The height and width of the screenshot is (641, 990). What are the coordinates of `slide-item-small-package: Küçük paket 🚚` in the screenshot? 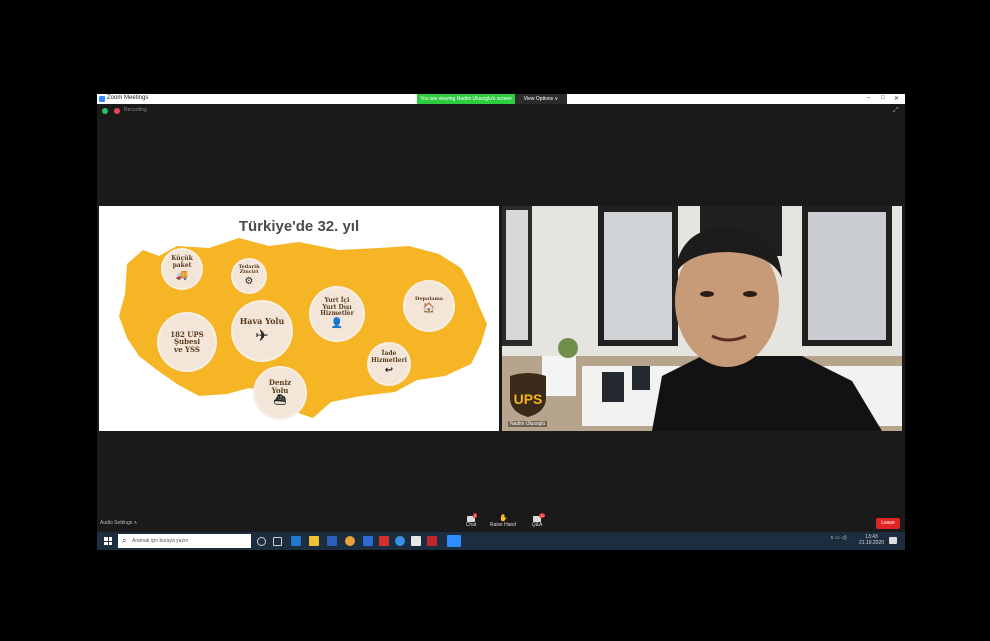 It's located at (182, 269).